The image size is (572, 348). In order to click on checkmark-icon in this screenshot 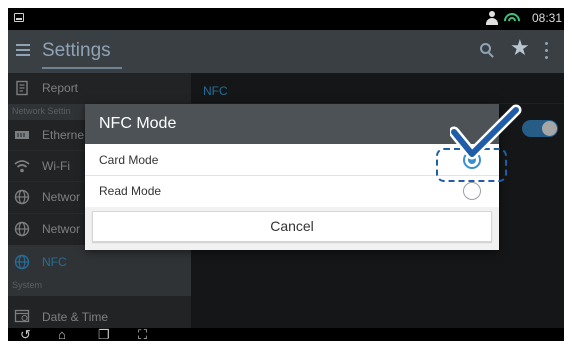, I will do `click(486, 132)`.